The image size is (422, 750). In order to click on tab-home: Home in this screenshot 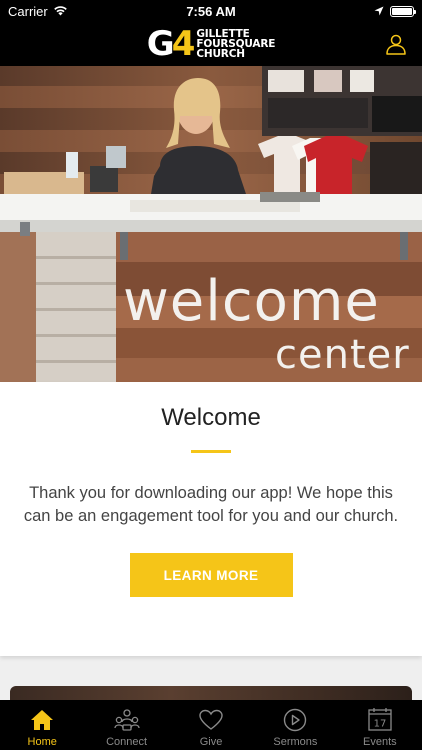, I will do `click(42, 725)`.